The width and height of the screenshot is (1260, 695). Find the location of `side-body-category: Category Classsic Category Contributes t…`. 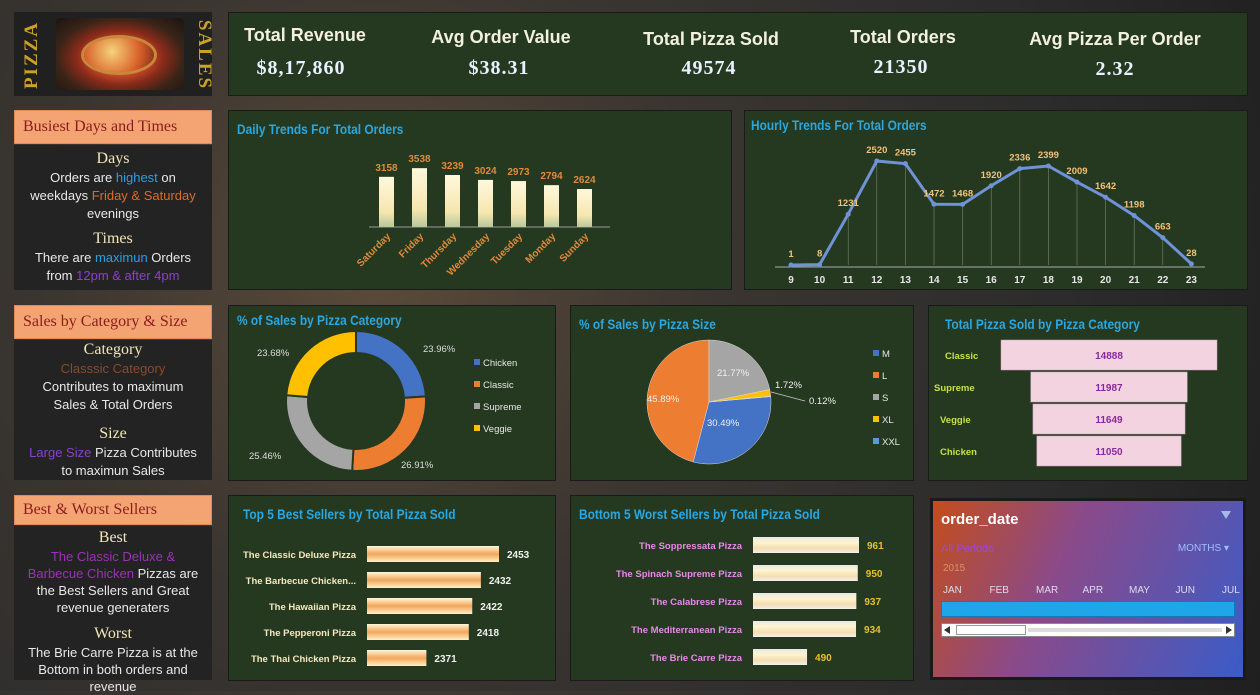

side-body-category: Category Classsic Category Contributes t… is located at coordinates (113, 410).